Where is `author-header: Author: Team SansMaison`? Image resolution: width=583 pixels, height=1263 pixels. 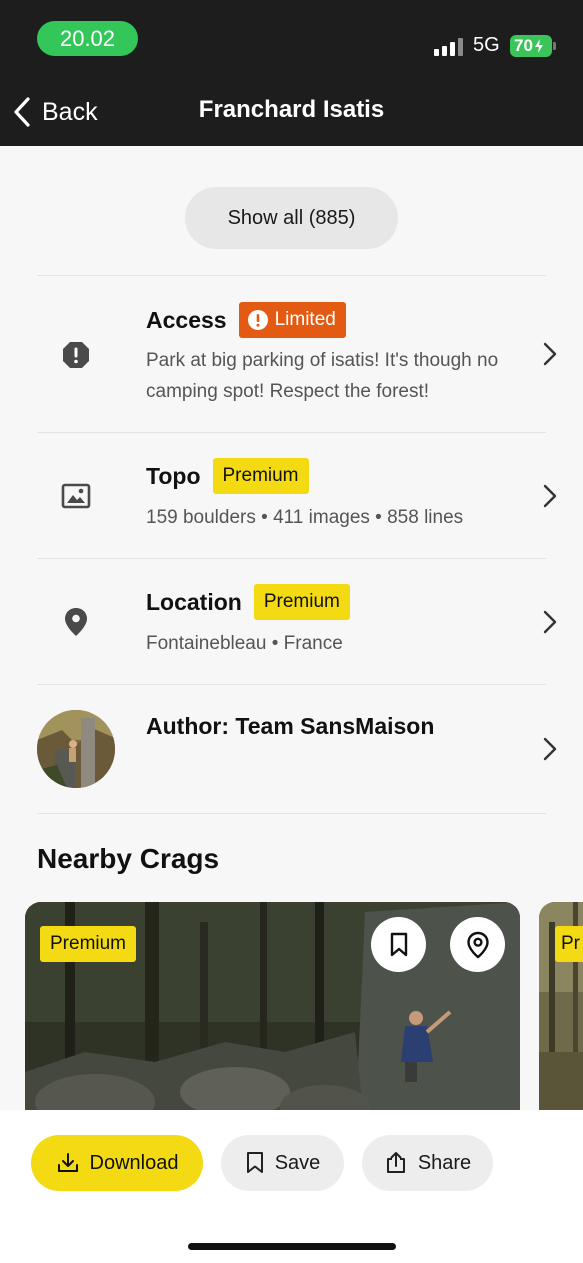 author-header: Author: Team SansMaison is located at coordinates (290, 726).